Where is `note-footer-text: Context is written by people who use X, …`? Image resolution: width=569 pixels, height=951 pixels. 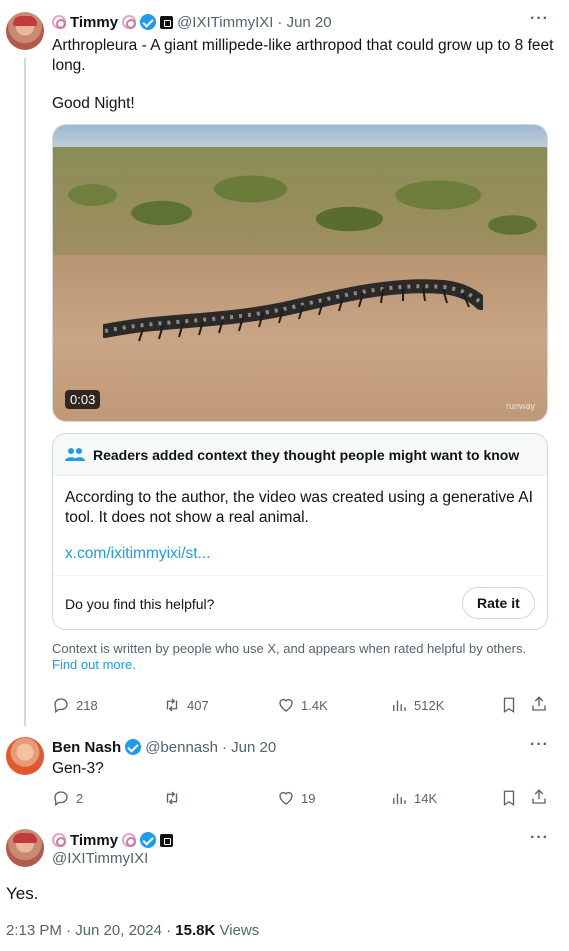
note-footer-text: Context is written by people who use X, … is located at coordinates (289, 648).